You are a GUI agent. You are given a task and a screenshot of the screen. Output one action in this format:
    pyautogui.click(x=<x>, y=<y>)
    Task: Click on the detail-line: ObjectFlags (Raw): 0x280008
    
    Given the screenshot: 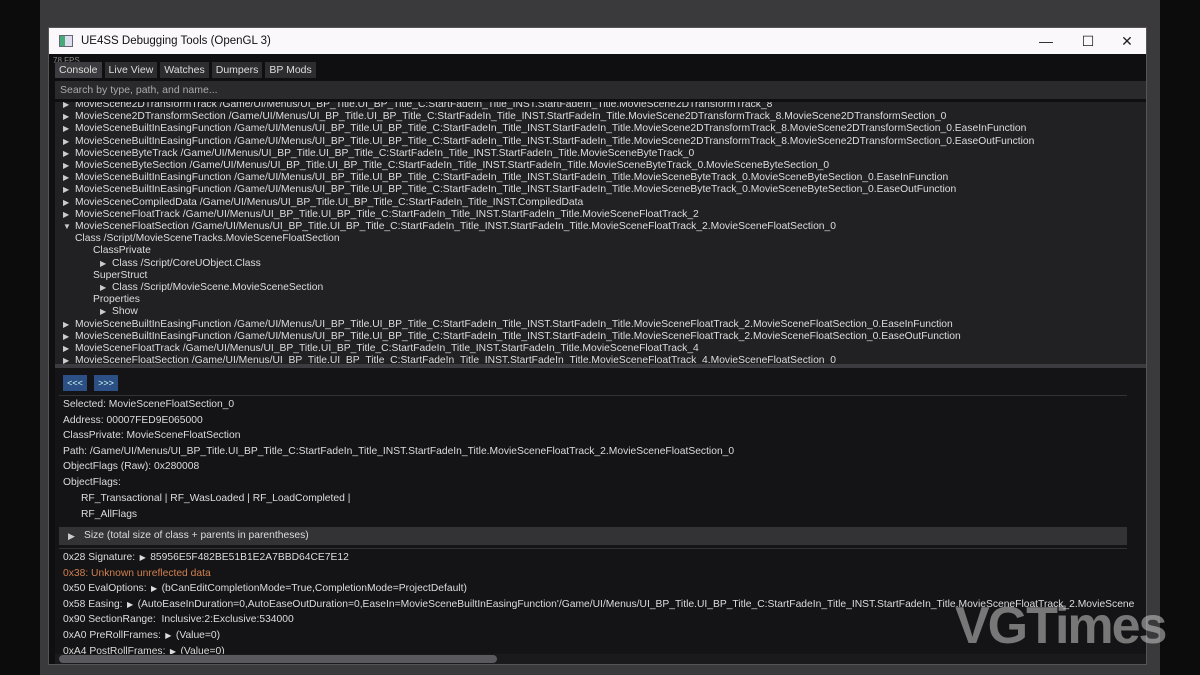 What is the action you would take?
    pyautogui.click(x=131, y=467)
    